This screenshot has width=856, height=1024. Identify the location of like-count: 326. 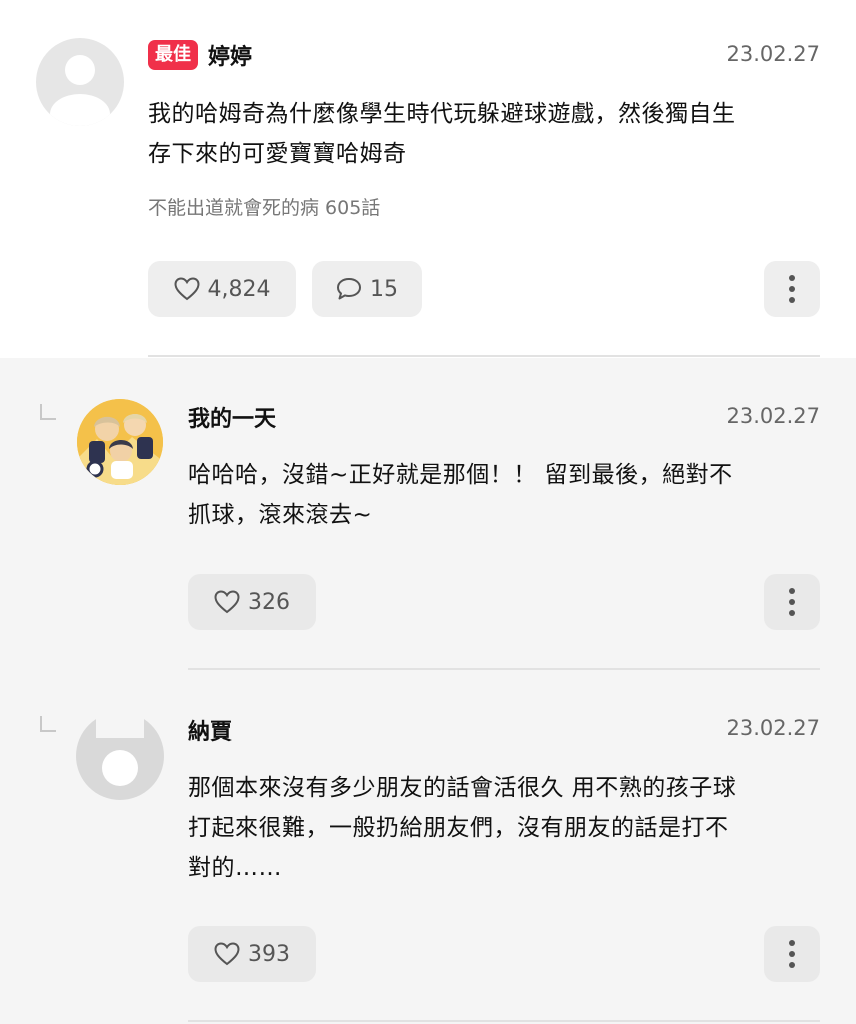
(269, 602).